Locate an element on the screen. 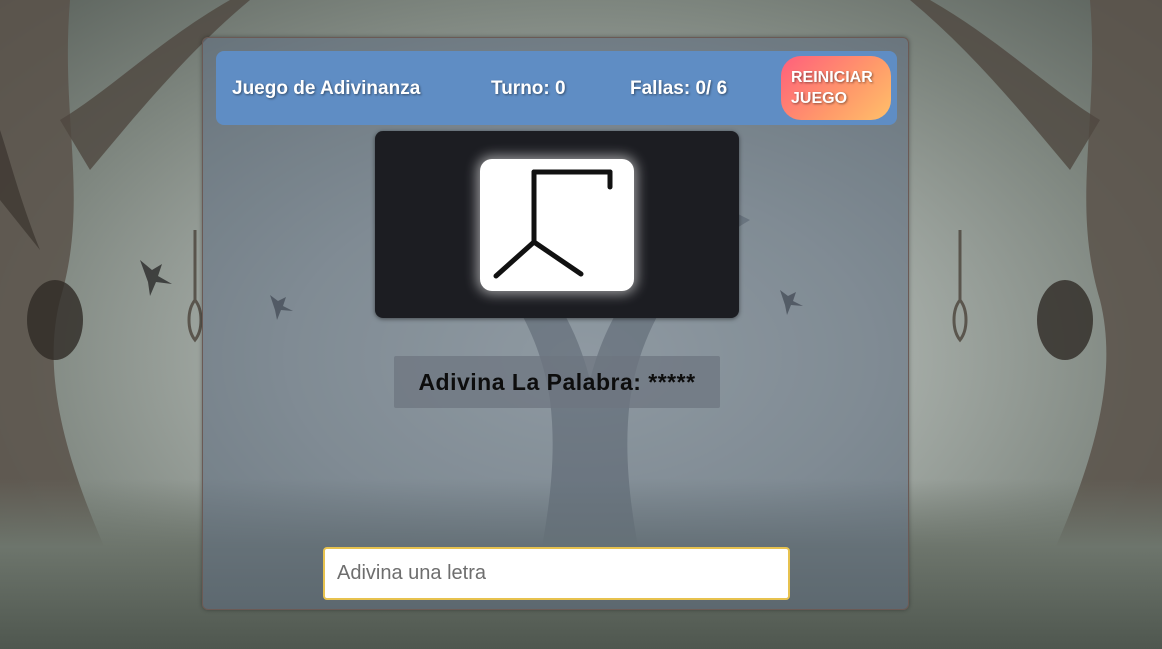  hangman-gallows-icon is located at coordinates (553, 224).